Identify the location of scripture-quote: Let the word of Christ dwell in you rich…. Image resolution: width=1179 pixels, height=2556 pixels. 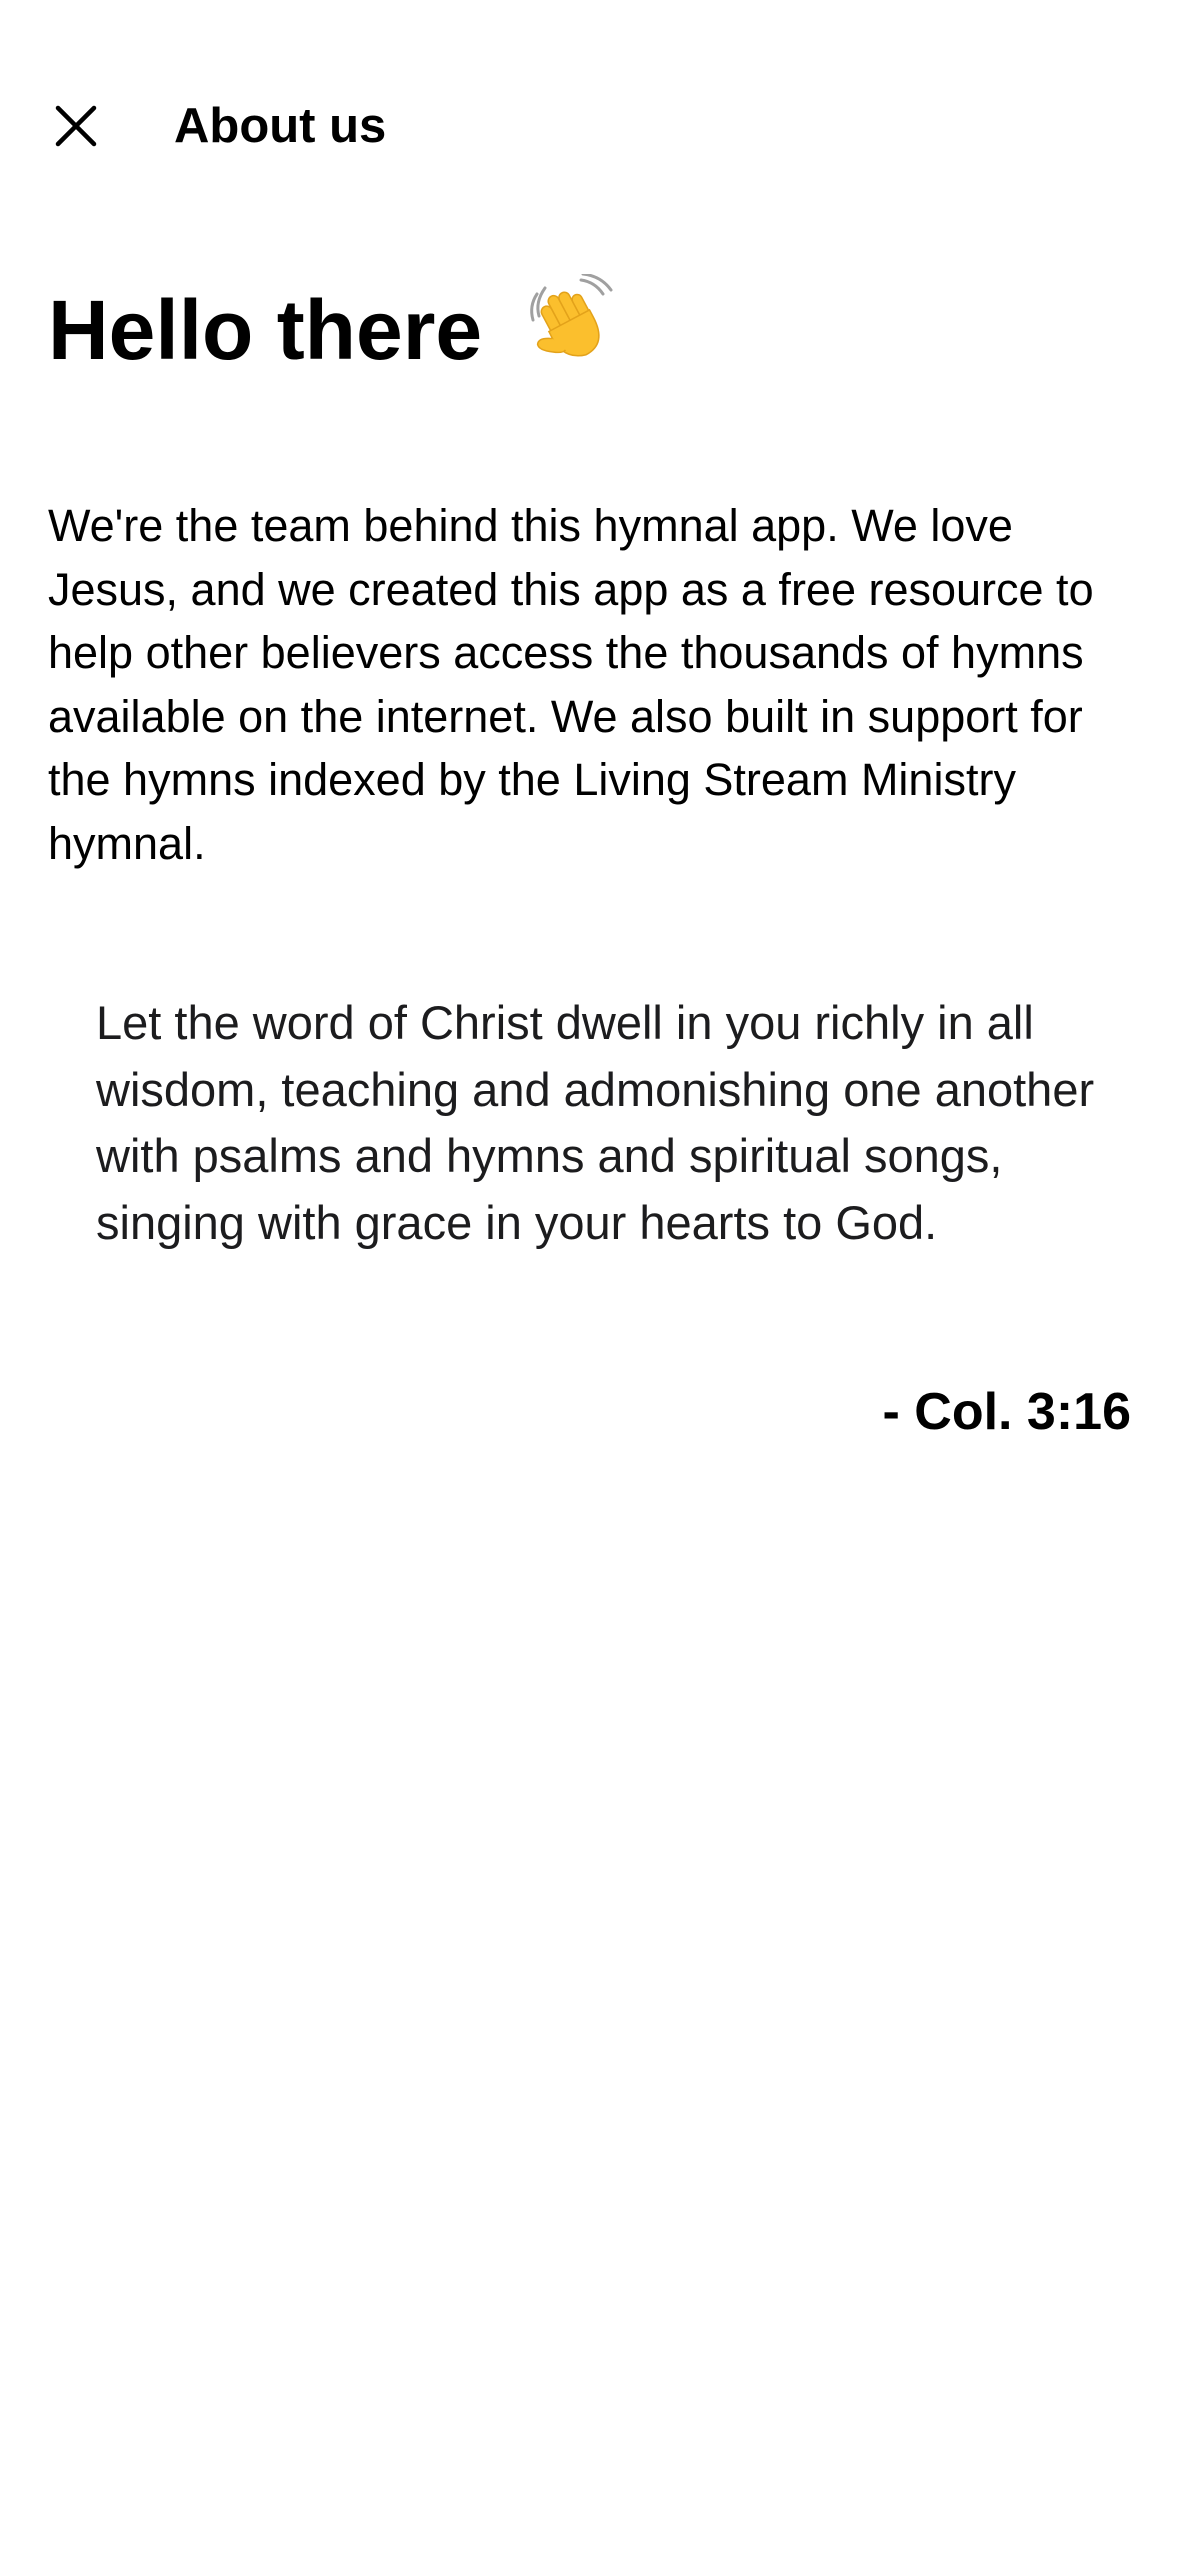
(595, 1122).